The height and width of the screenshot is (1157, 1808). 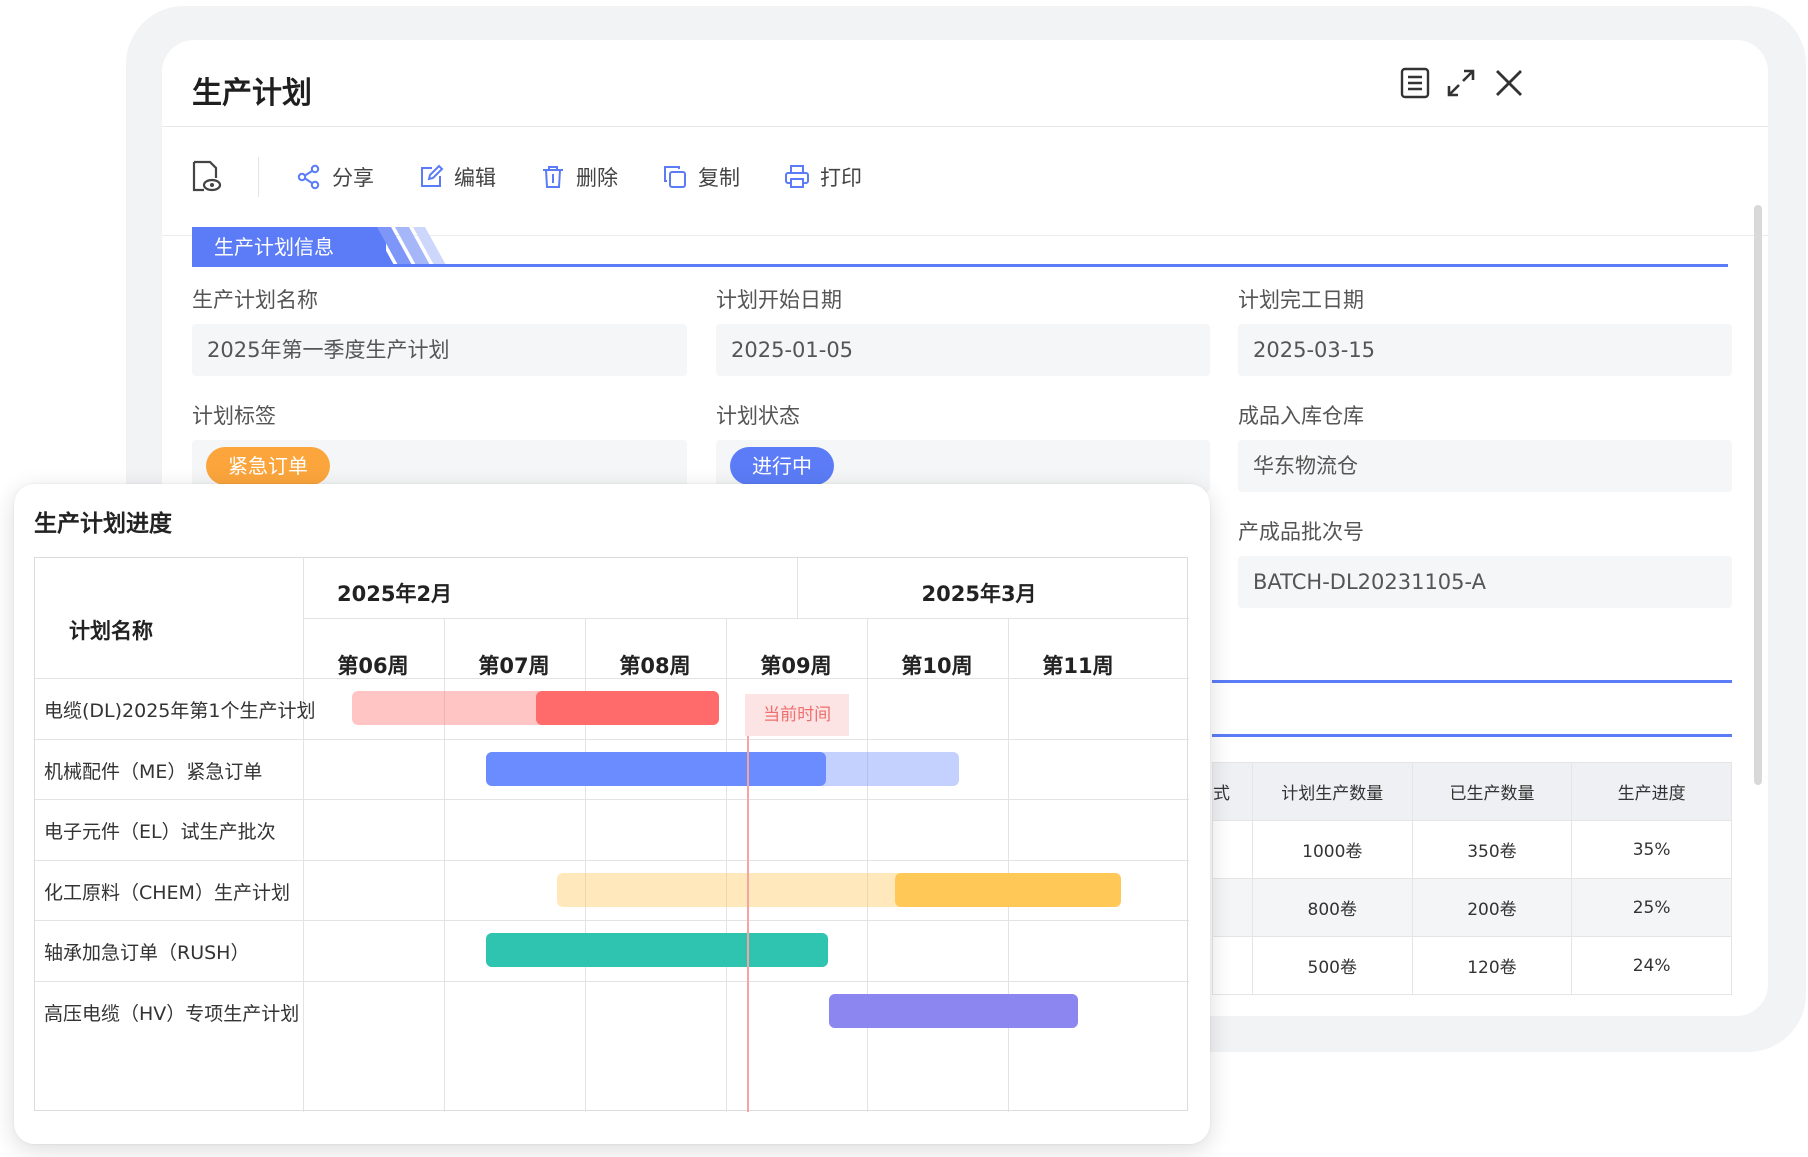 I want to click on toolbar: 分享 编辑 删除 复制 打印, so click(x=965, y=181).